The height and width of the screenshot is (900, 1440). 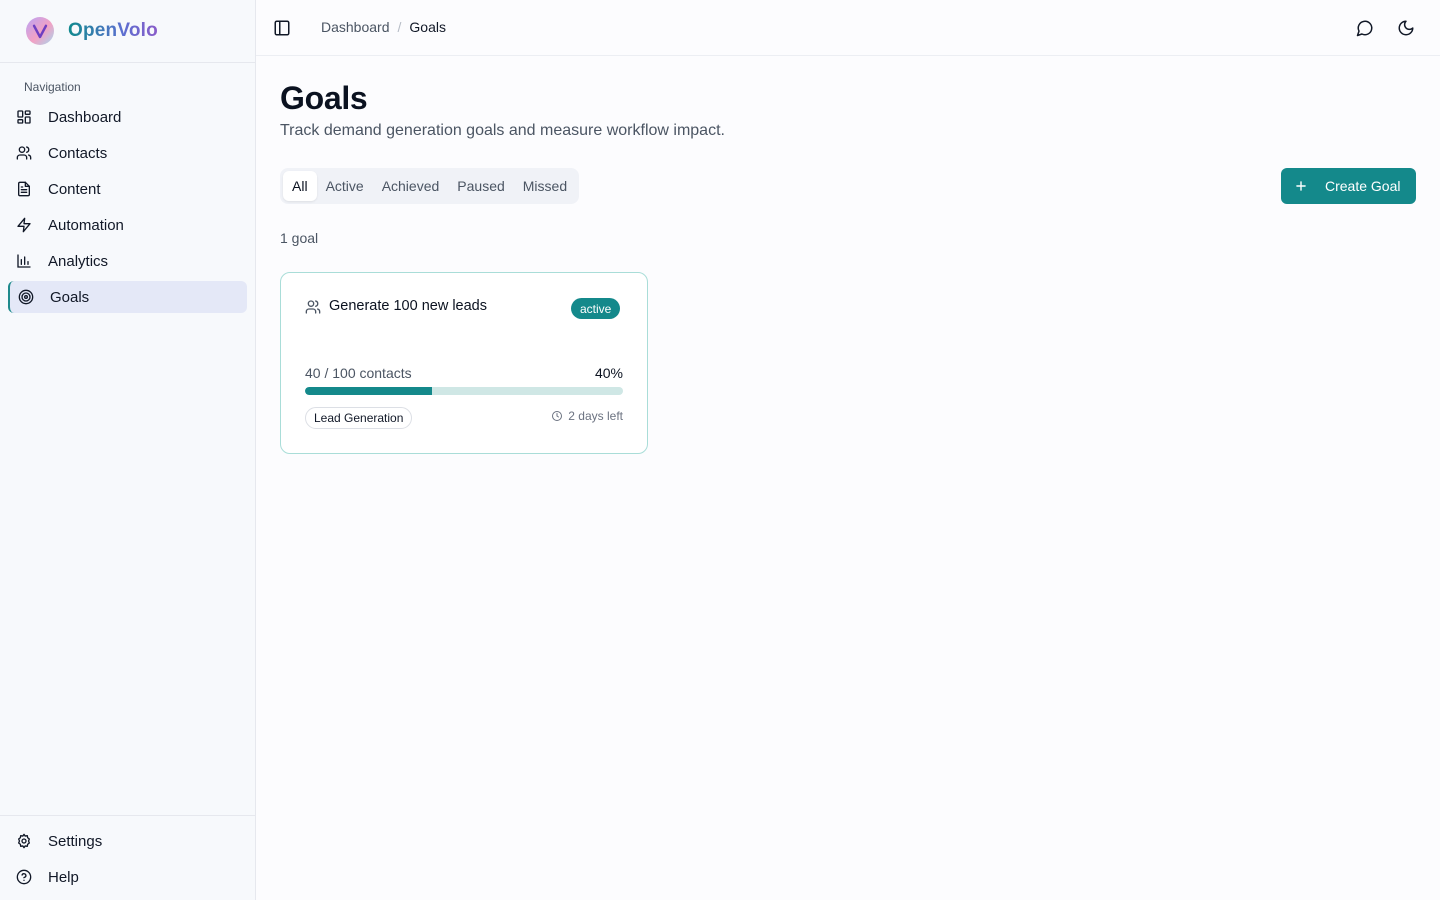 What do you see at coordinates (74, 189) in the screenshot?
I see `sidebar-item-label: Content` at bounding box center [74, 189].